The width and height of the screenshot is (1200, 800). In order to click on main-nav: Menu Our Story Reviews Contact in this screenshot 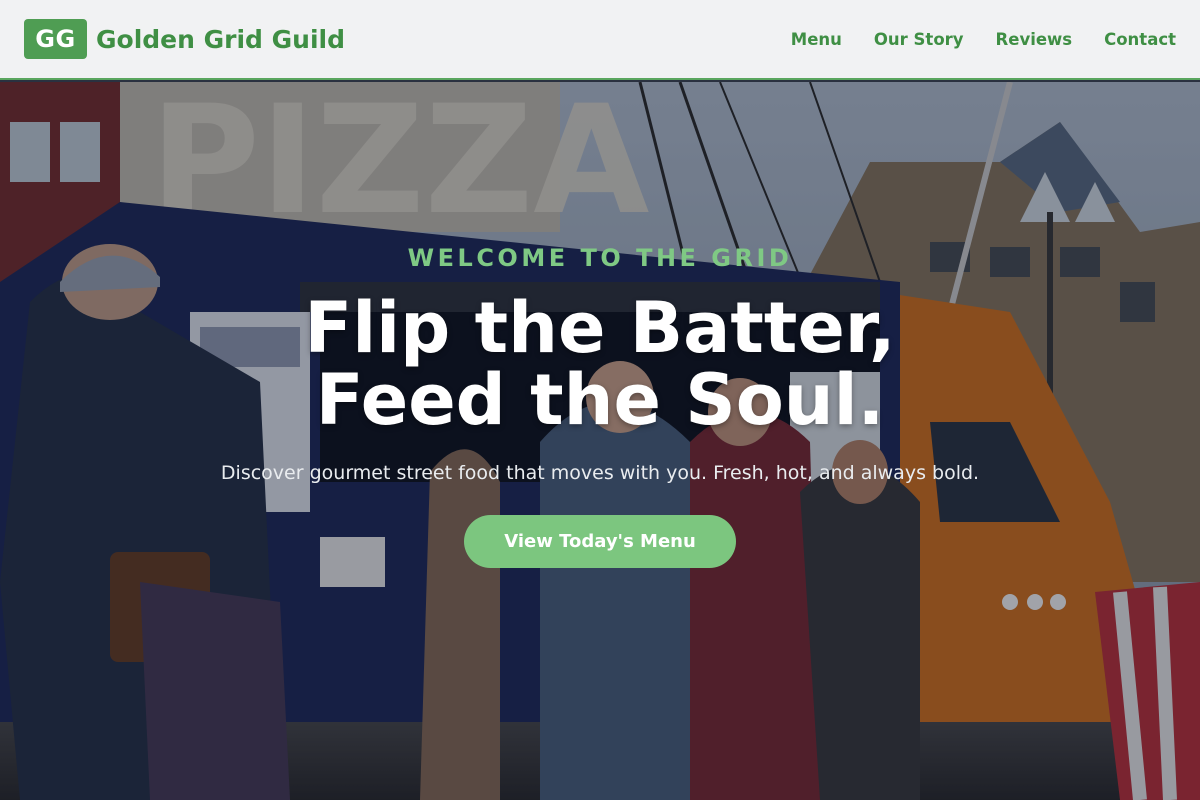, I will do `click(967, 39)`.